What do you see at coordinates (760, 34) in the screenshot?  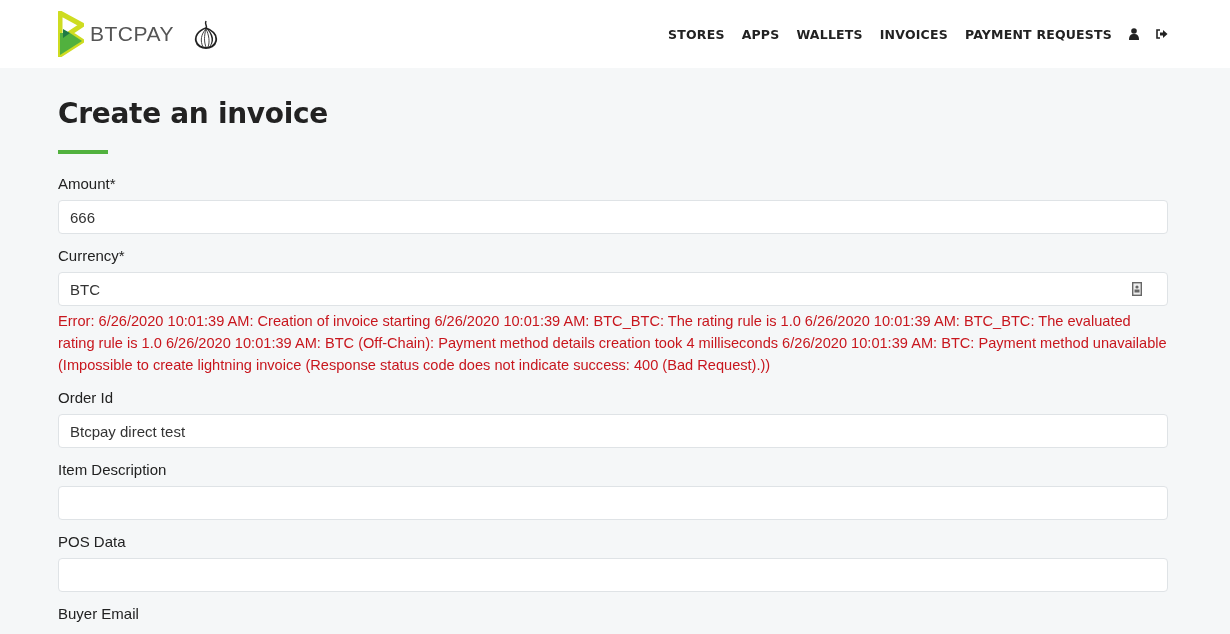 I see `nav-link: APPS` at bounding box center [760, 34].